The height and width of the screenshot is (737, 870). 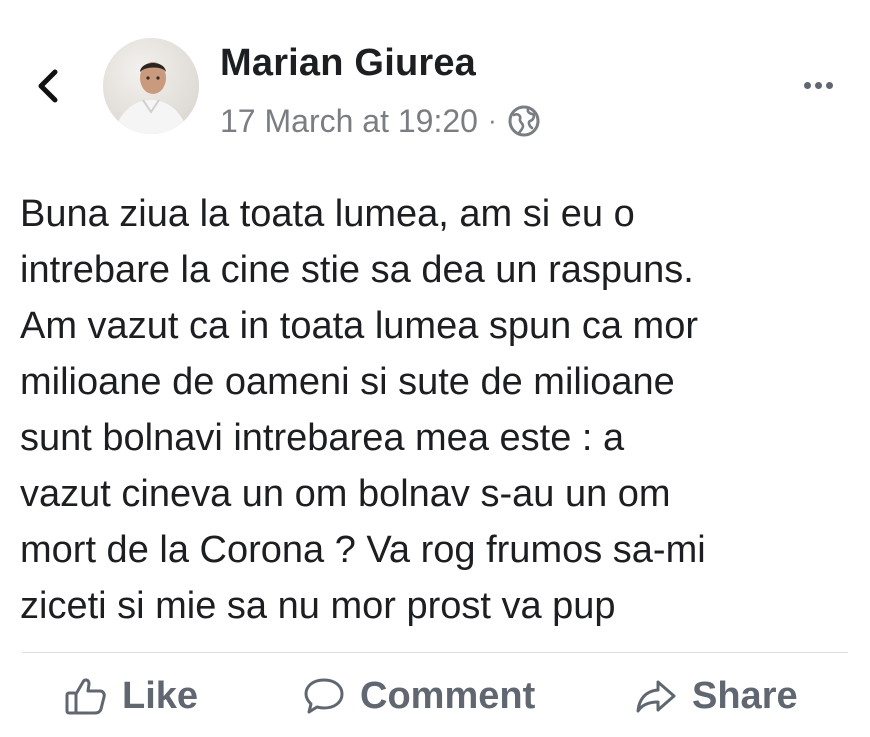 What do you see at coordinates (448, 696) in the screenshot?
I see `comment-label: Comment` at bounding box center [448, 696].